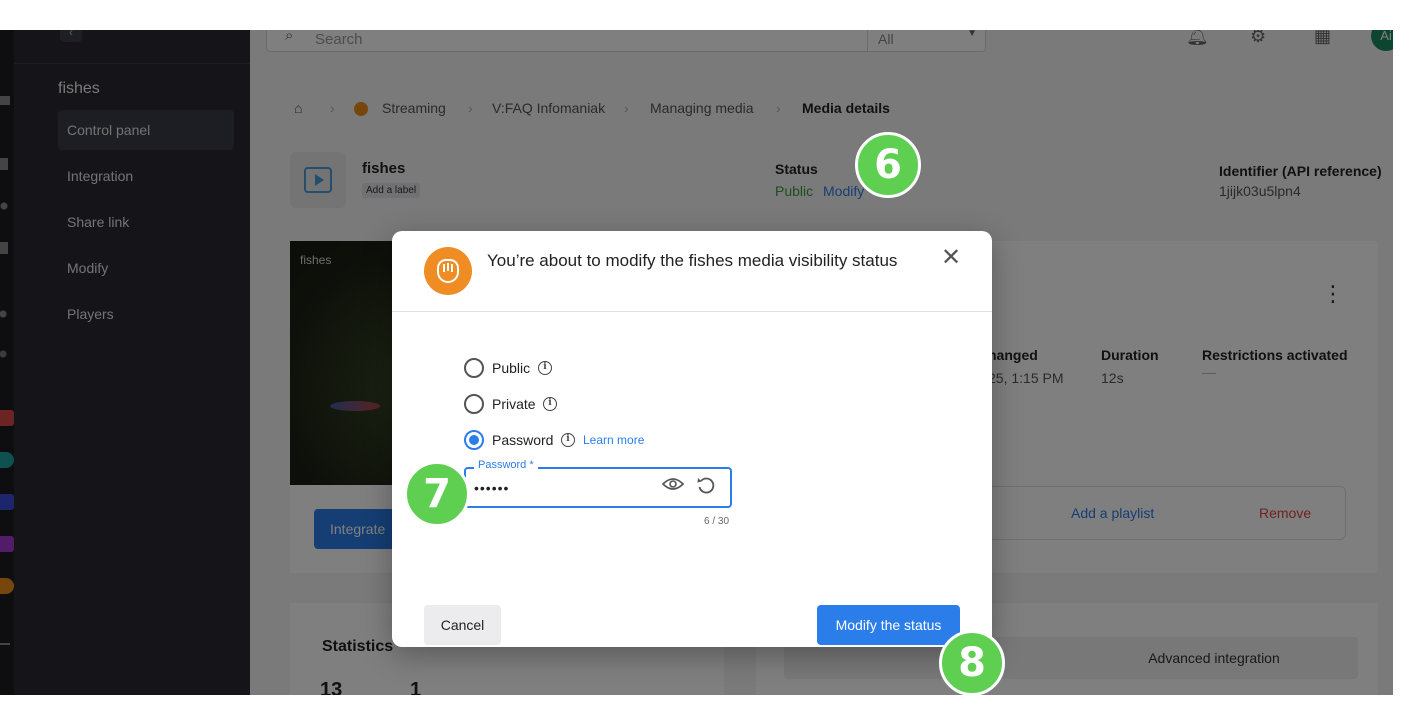 Image resolution: width=1423 pixels, height=725 pixels. Describe the element at coordinates (888, 625) in the screenshot. I see `modify-status-button: Modify the status` at that location.